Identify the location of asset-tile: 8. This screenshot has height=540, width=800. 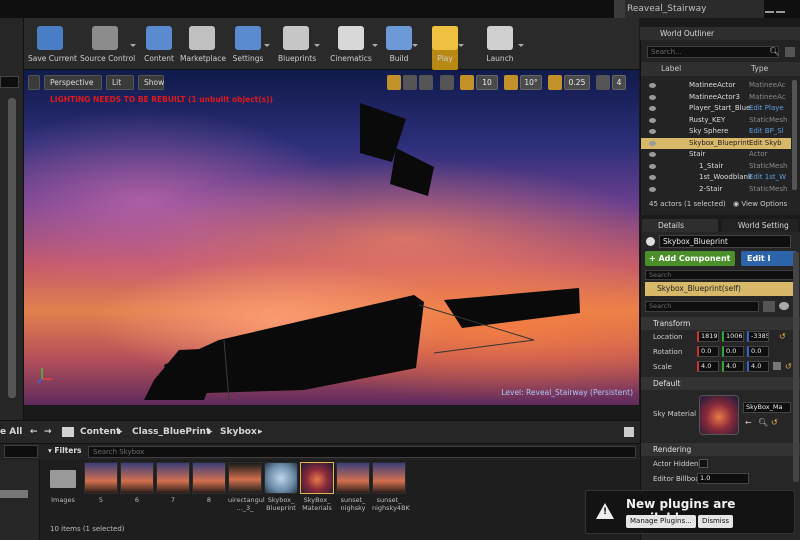
(209, 483).